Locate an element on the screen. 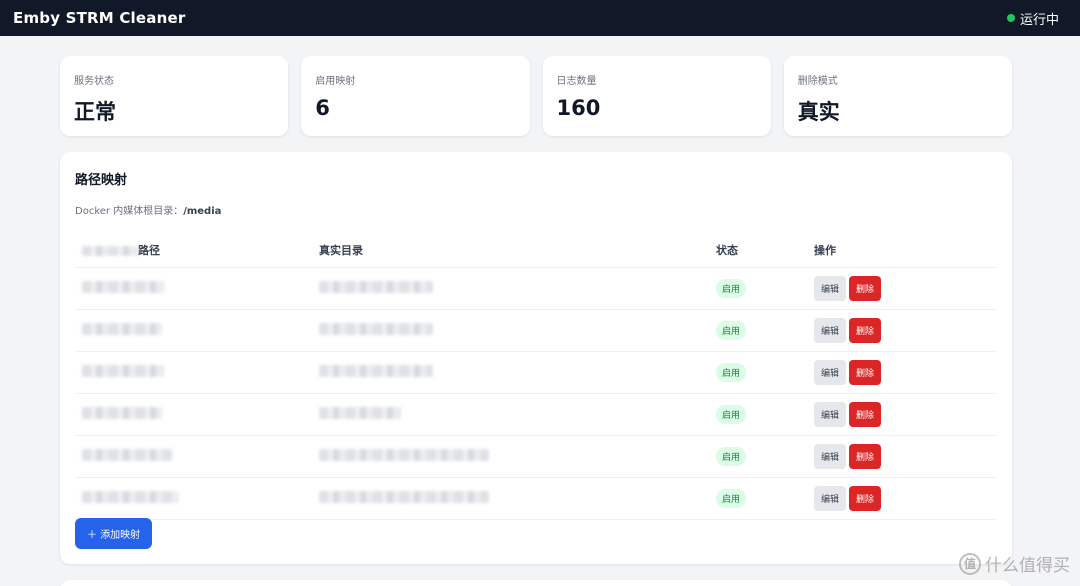 The width and height of the screenshot is (1080, 586). stat-value: 160 is located at coordinates (578, 108).